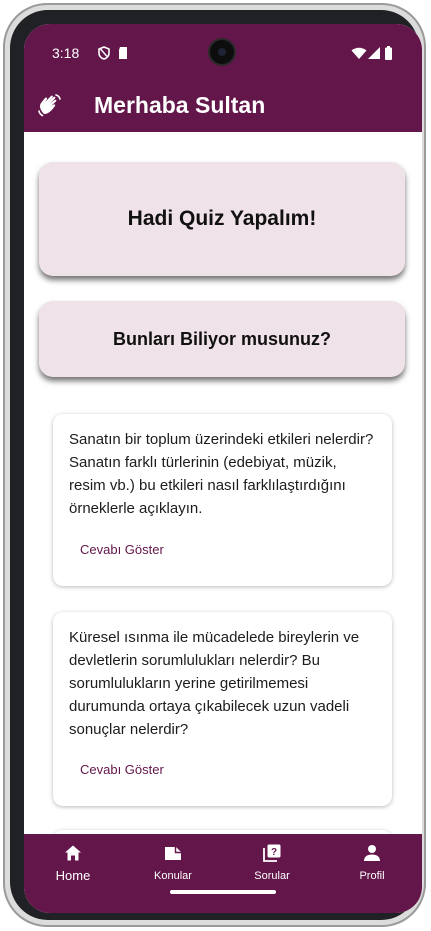 This screenshot has width=431, height=931. I want to click on cellular-signal-icon, so click(374, 53).